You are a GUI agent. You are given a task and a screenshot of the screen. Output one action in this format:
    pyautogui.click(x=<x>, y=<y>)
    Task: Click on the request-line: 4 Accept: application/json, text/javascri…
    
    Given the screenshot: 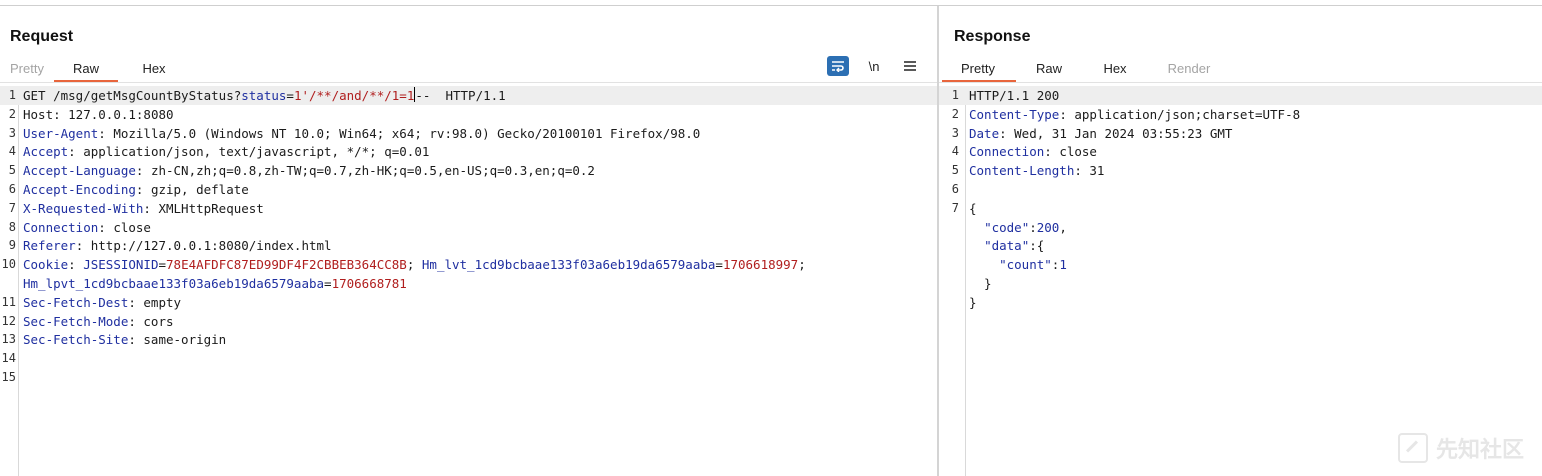 What is the action you would take?
    pyautogui.click(x=468, y=151)
    